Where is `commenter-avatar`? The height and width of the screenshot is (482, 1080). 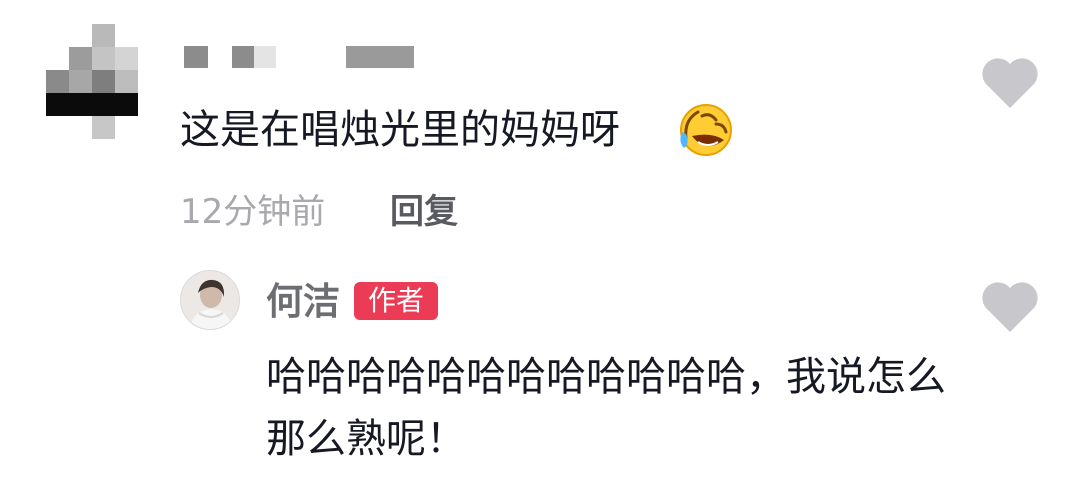 commenter-avatar is located at coordinates (92, 81).